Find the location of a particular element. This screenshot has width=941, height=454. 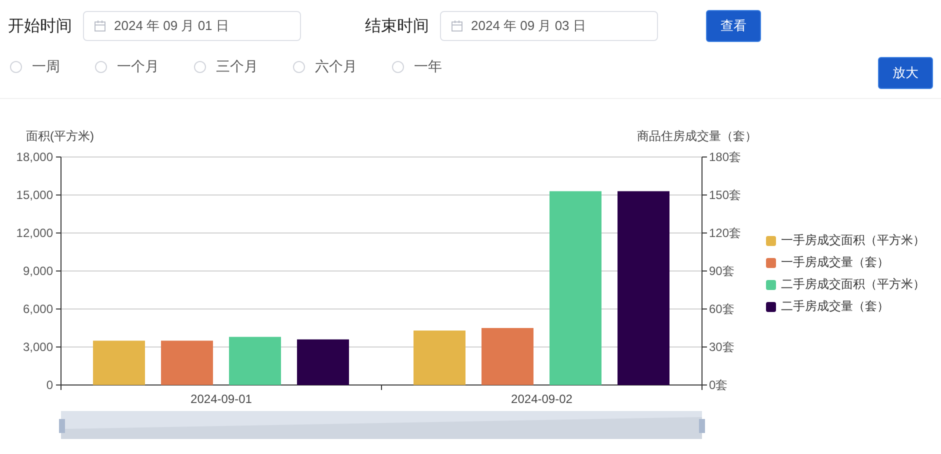

axis-tick-label: 150套 is located at coordinates (725, 195).